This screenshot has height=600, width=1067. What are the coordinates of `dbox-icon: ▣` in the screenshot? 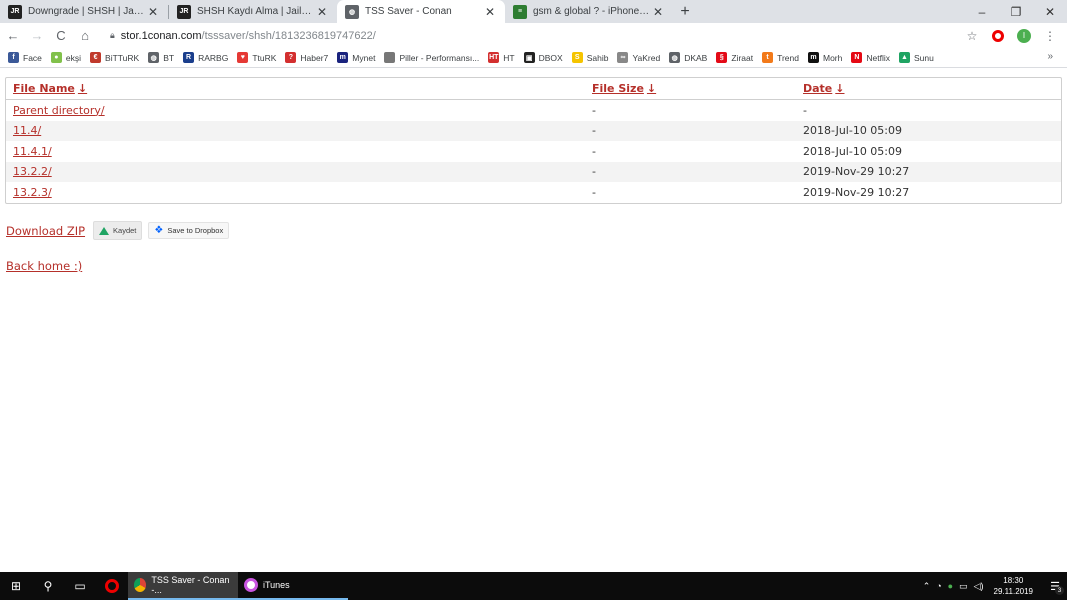 It's located at (529, 57).